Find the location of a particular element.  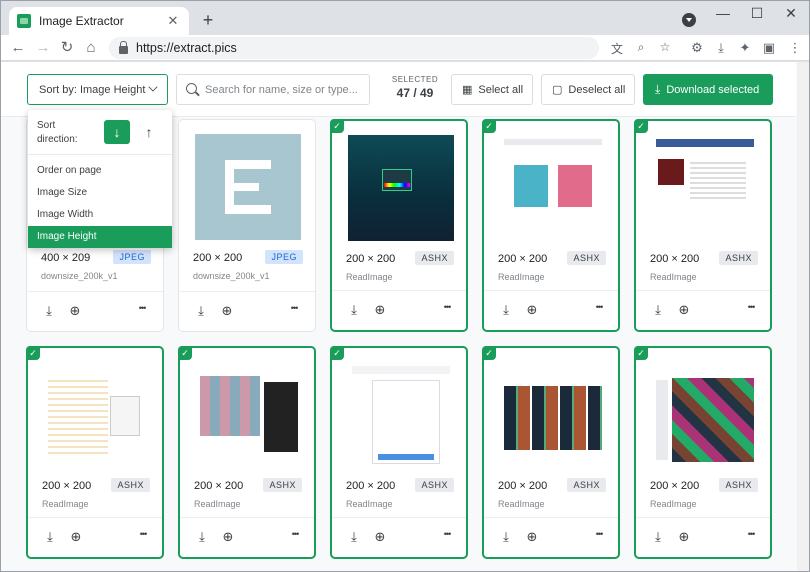

new-tab-button: + is located at coordinates (208, 20).